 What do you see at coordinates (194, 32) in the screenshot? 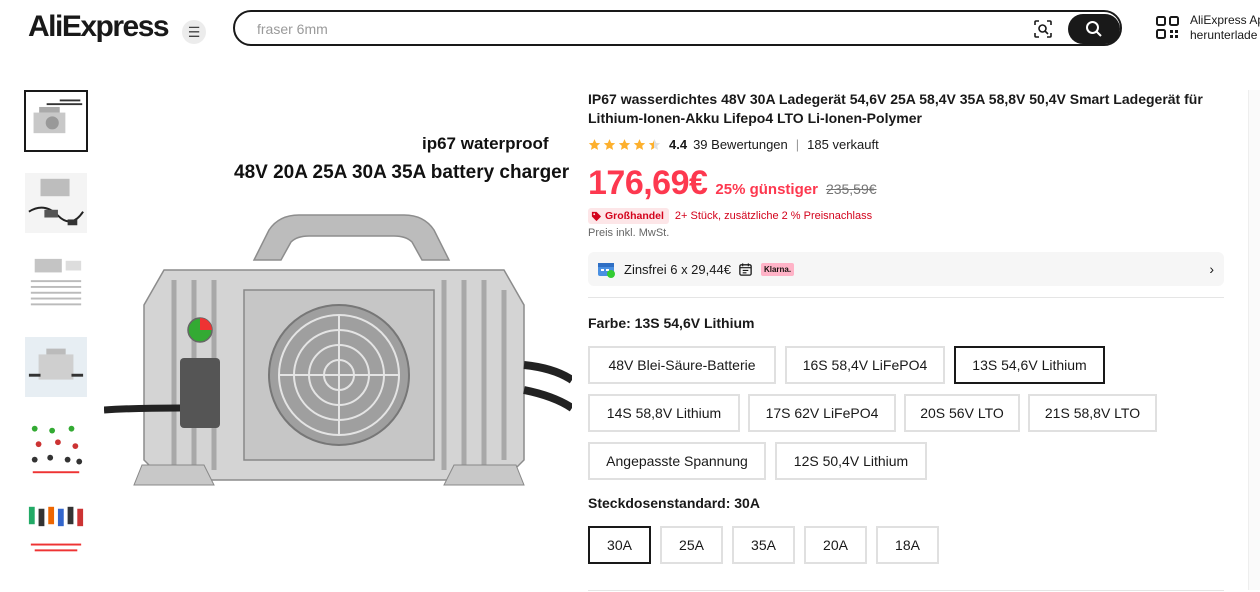
I see `menu-icon: ☰` at bounding box center [194, 32].